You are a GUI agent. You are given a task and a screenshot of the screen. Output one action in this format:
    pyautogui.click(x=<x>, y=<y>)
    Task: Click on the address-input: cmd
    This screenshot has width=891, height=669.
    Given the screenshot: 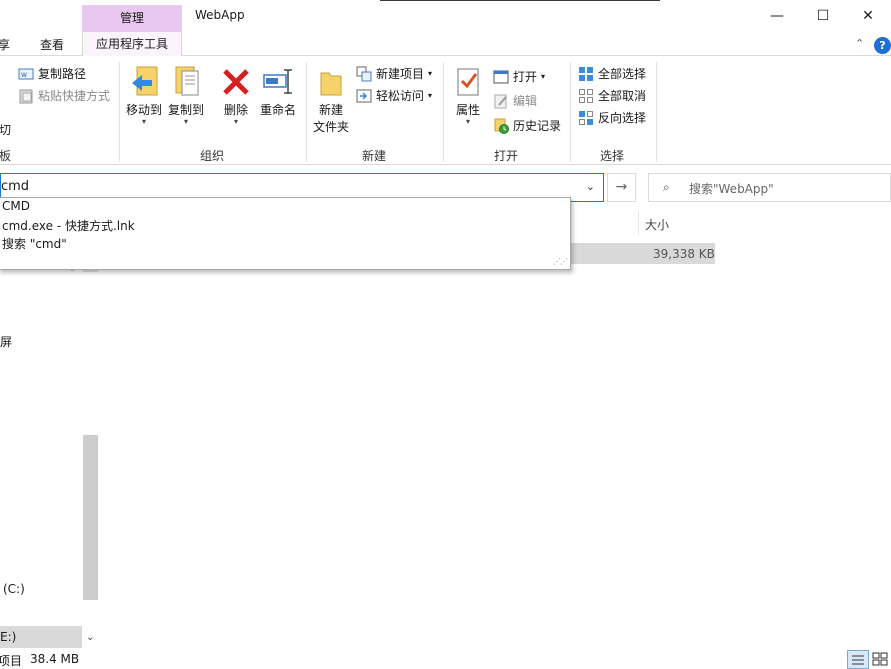 What is the action you would take?
    pyautogui.click(x=15, y=186)
    